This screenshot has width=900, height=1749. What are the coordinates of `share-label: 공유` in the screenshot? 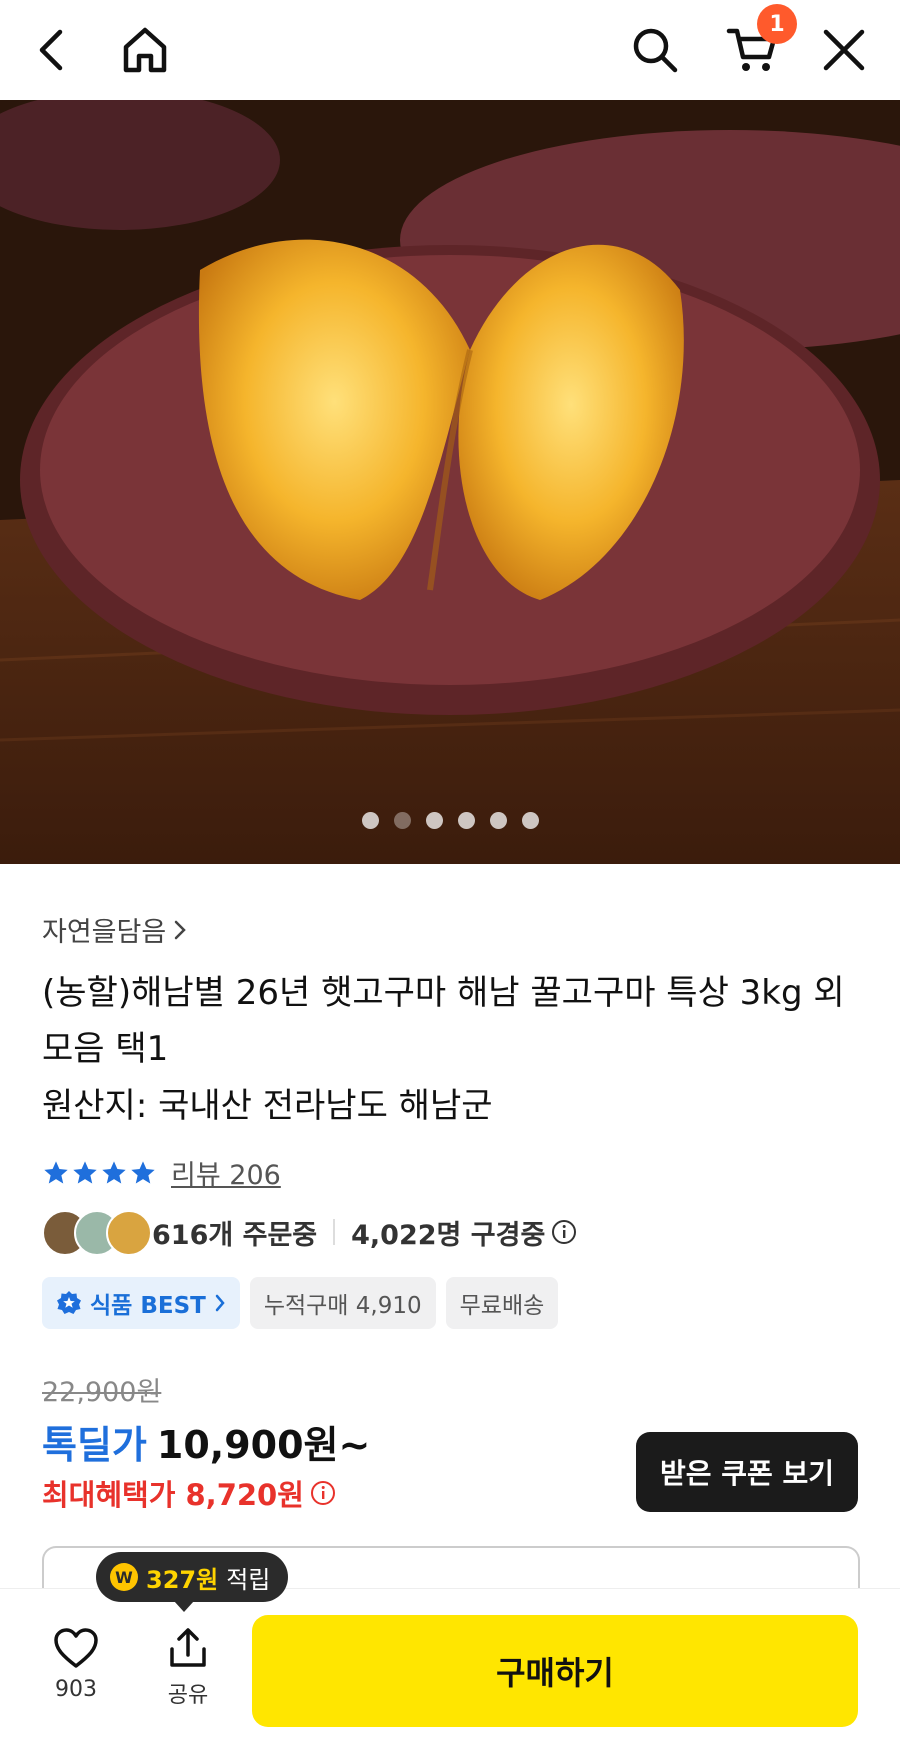 It's located at (188, 1695).